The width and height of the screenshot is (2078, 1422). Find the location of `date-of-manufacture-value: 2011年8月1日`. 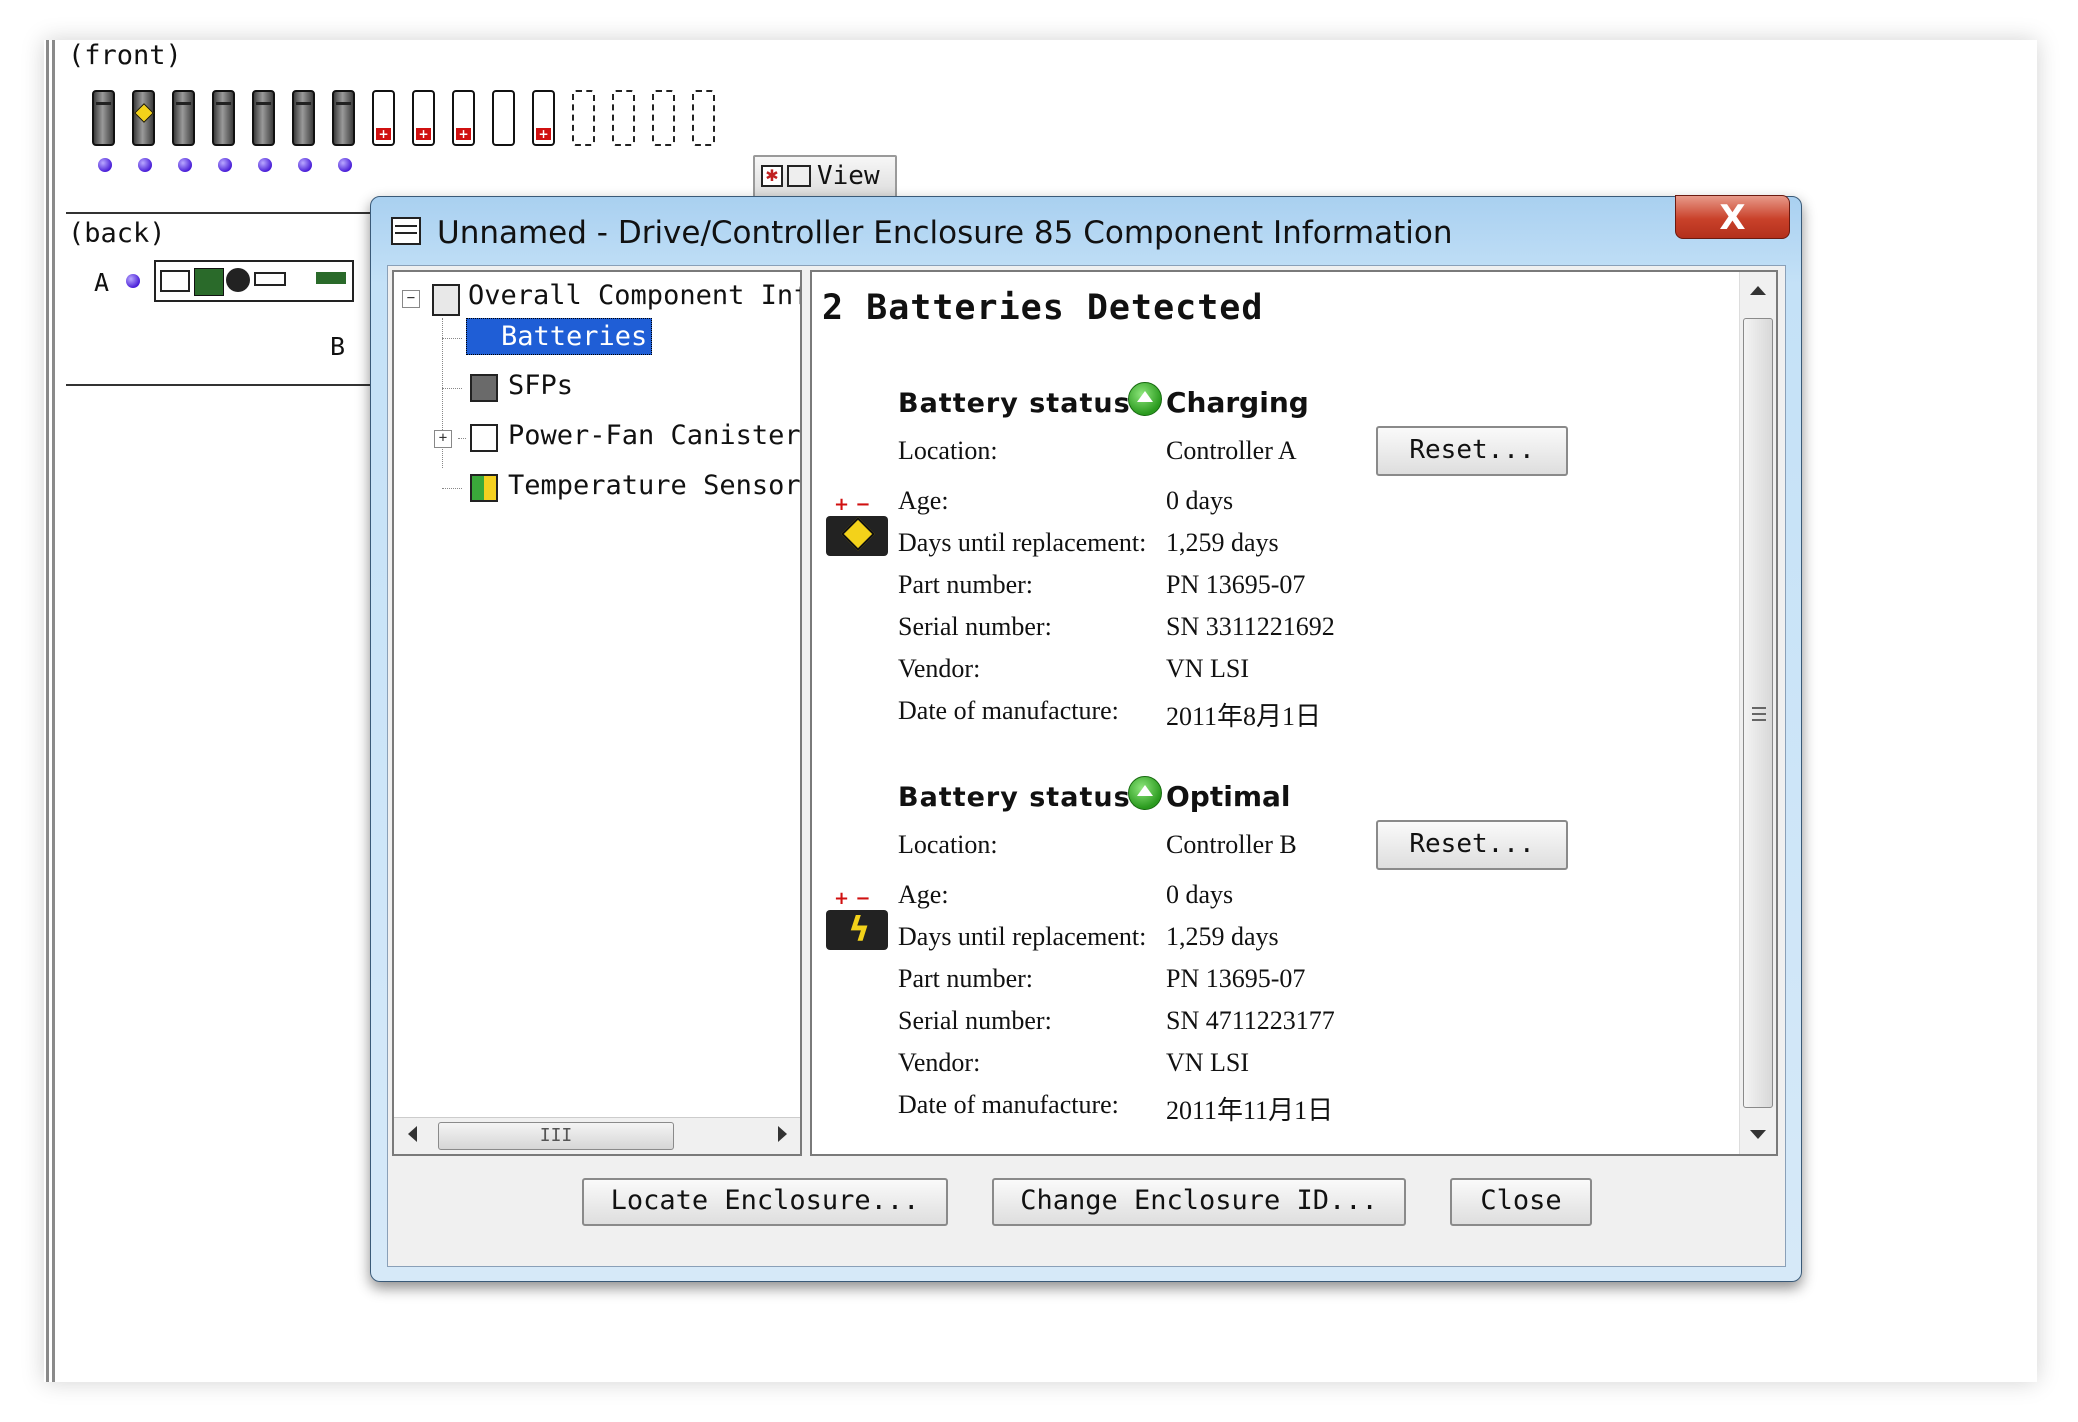

date-of-manufacture-value: 2011年8月1日 is located at coordinates (1244, 716).